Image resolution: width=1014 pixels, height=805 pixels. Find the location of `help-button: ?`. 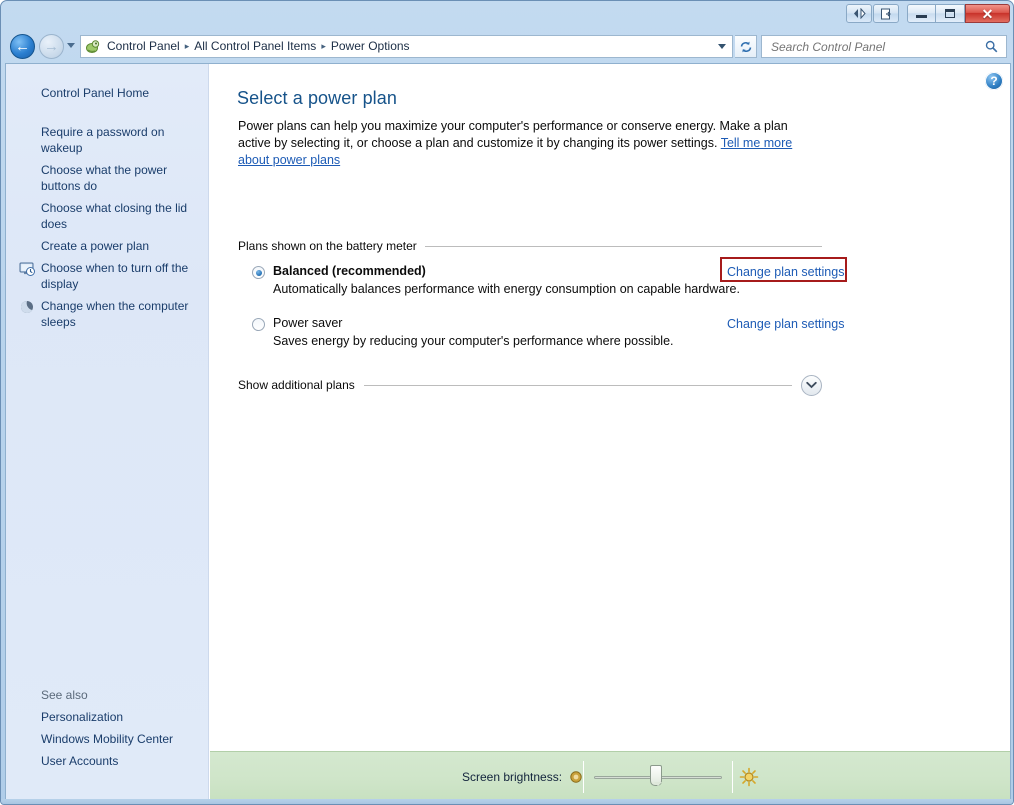

help-button: ? is located at coordinates (994, 81).